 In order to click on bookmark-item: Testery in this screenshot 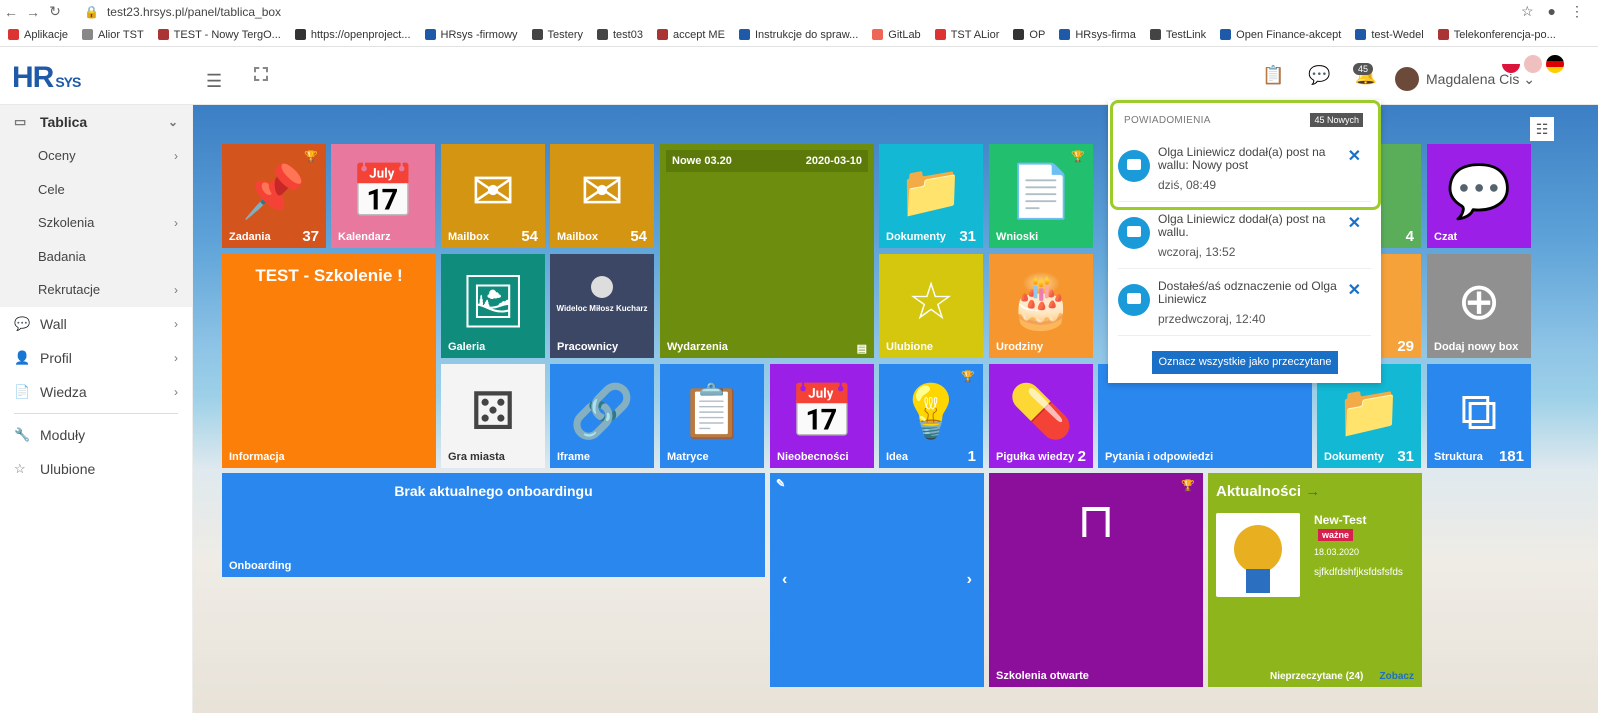, I will do `click(557, 35)`.